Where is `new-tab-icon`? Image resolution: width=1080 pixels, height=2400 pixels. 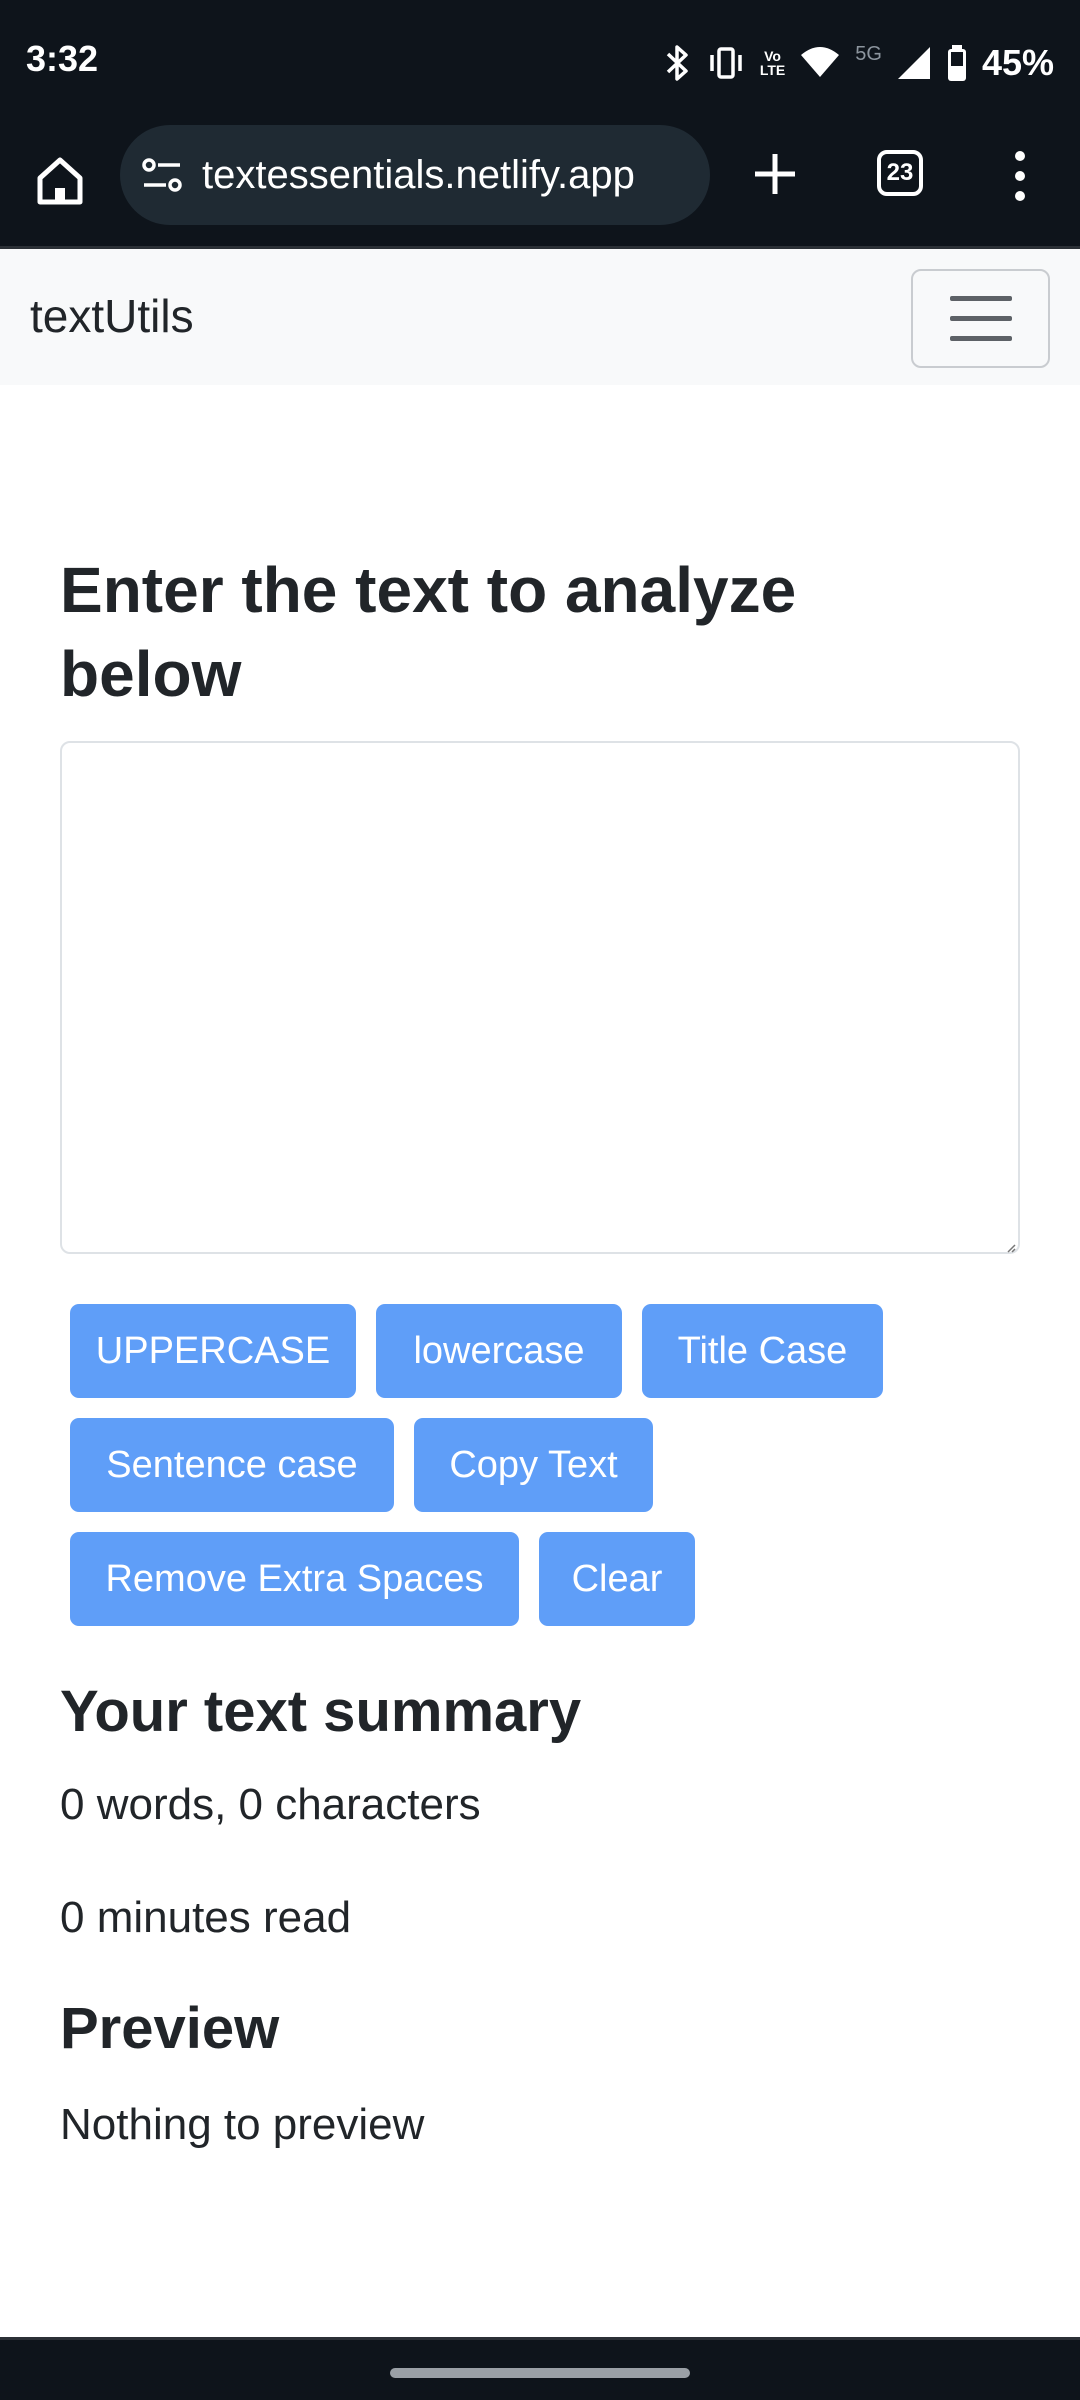
new-tab-icon is located at coordinates (775, 174).